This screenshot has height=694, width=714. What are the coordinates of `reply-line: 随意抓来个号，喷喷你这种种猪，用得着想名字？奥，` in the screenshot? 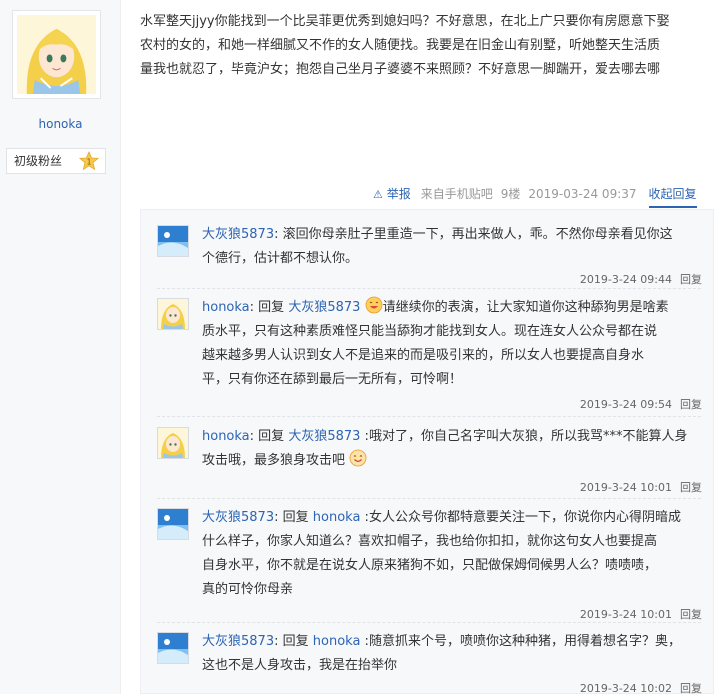 It's located at (524, 641).